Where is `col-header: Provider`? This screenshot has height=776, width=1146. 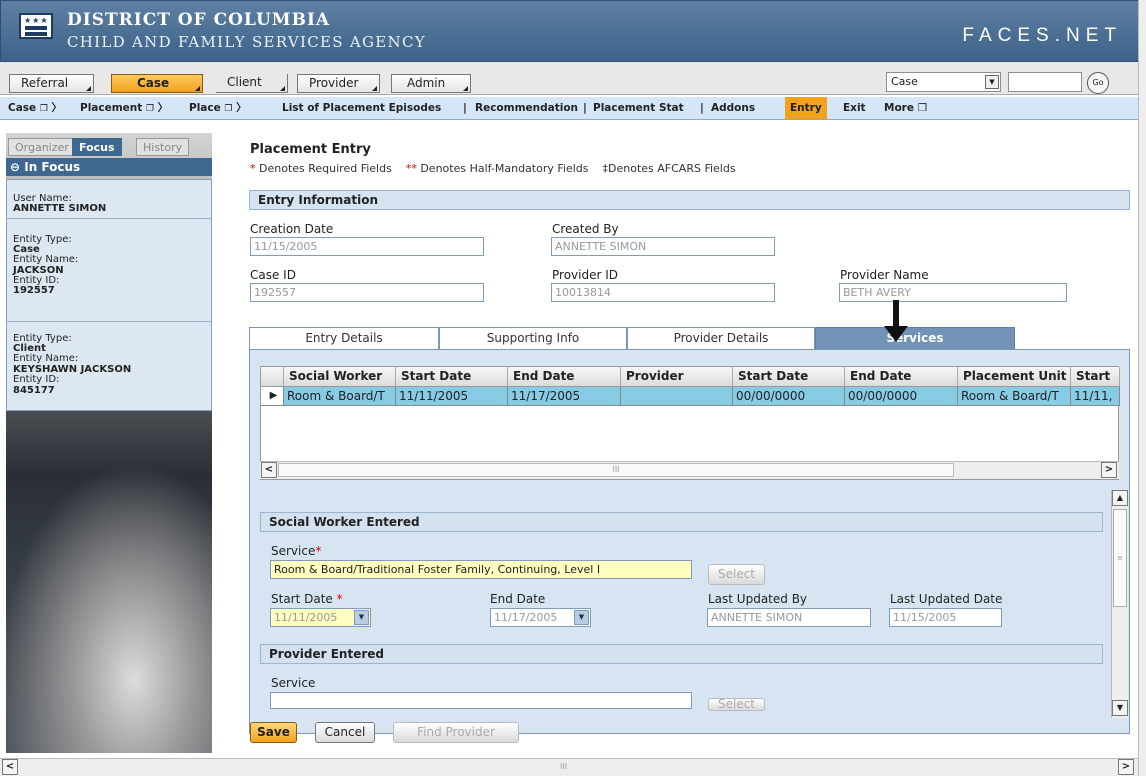
col-header: Provider is located at coordinates (677, 377).